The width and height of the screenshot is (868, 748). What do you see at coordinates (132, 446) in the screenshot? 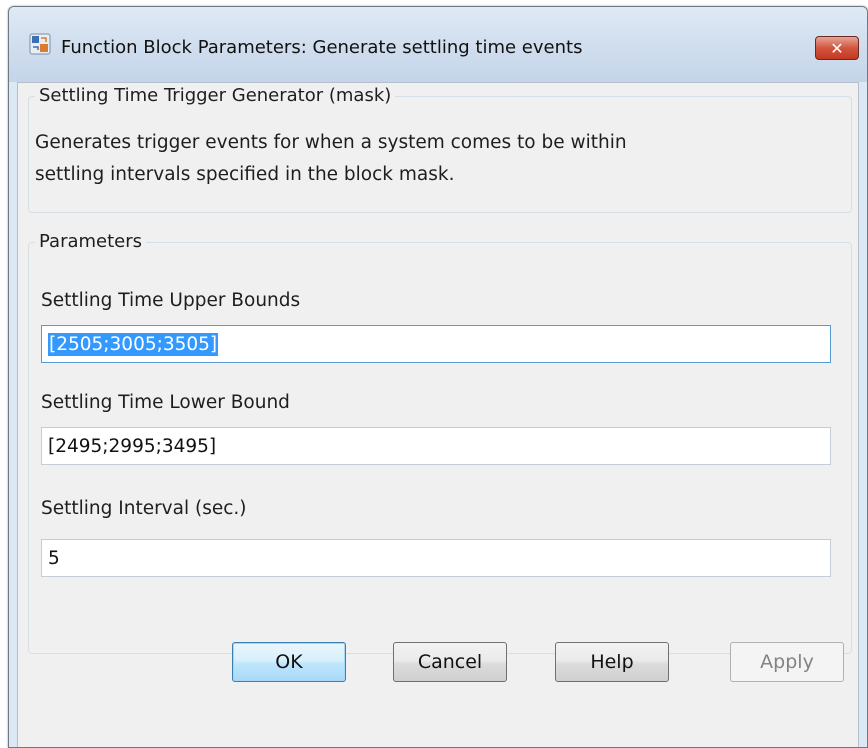
I see `lower-bound-value: [2495;2995;3495]` at bounding box center [132, 446].